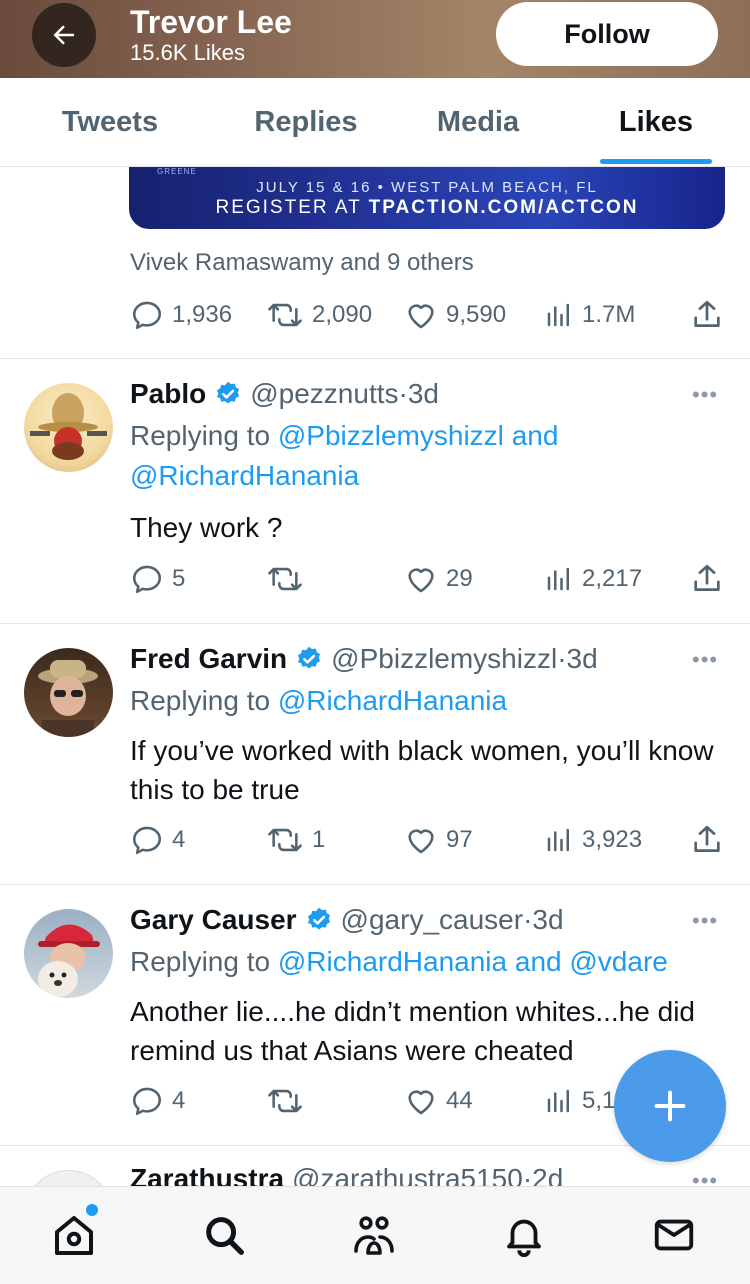 This screenshot has height=1284, width=750. Describe the element at coordinates (455, 315) in the screenshot. I see `like-button: 9,590` at that location.